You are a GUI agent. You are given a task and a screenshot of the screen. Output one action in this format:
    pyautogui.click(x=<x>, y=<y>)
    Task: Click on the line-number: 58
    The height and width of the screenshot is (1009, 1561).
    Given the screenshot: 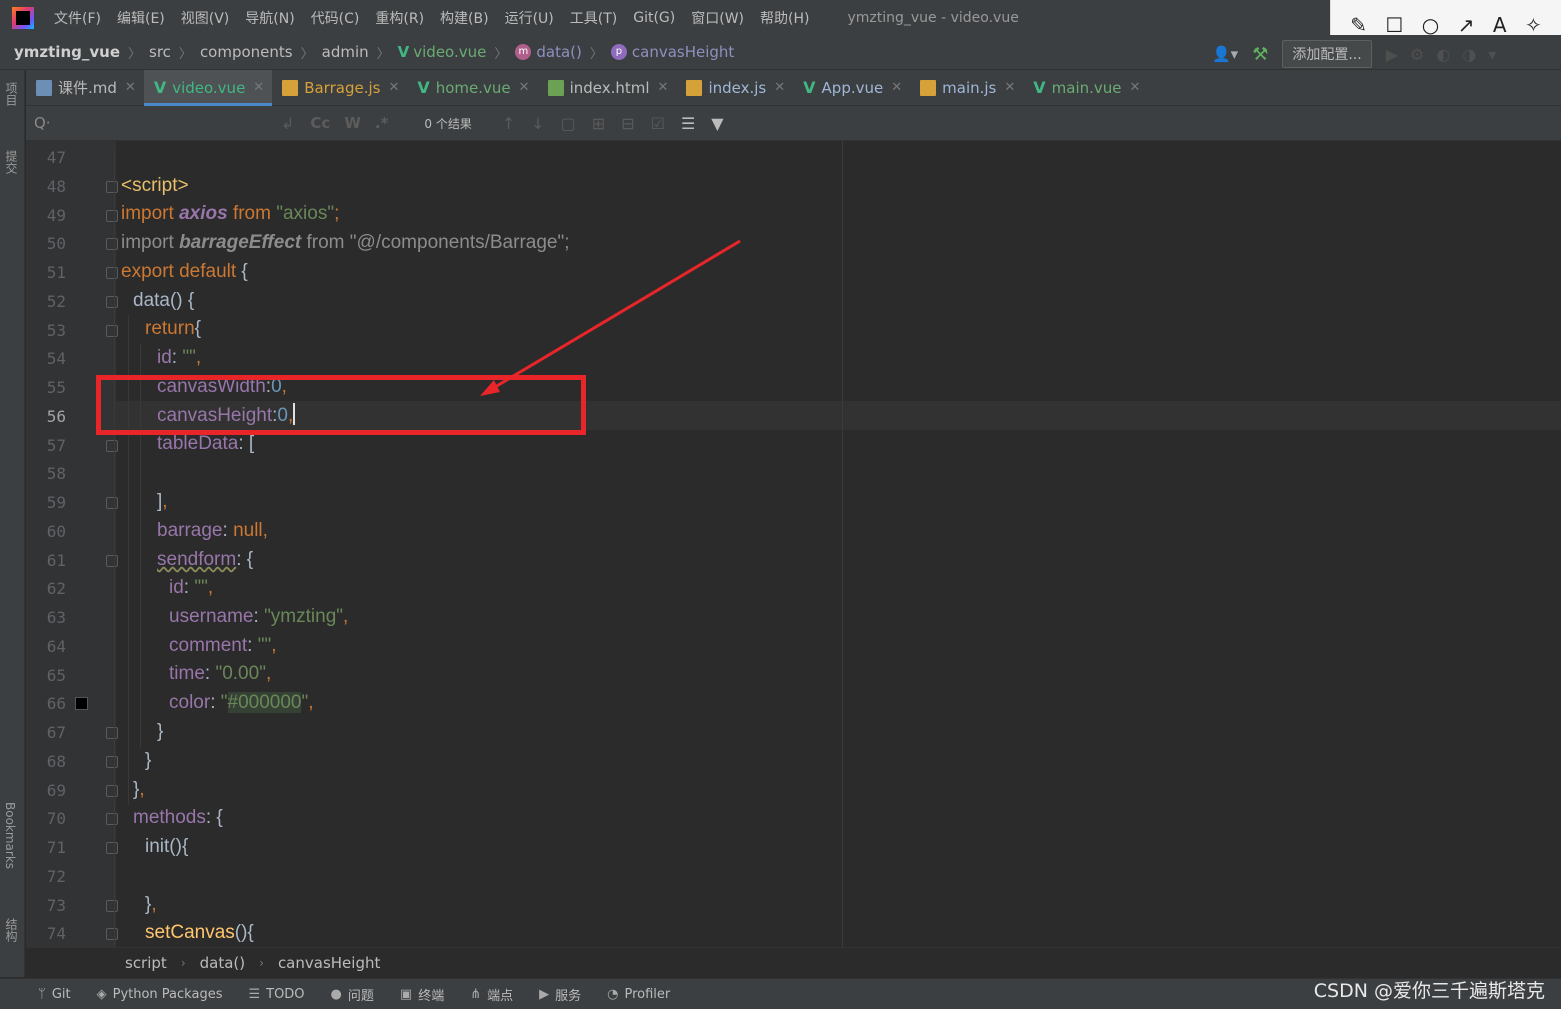 What is the action you would take?
    pyautogui.click(x=48, y=473)
    